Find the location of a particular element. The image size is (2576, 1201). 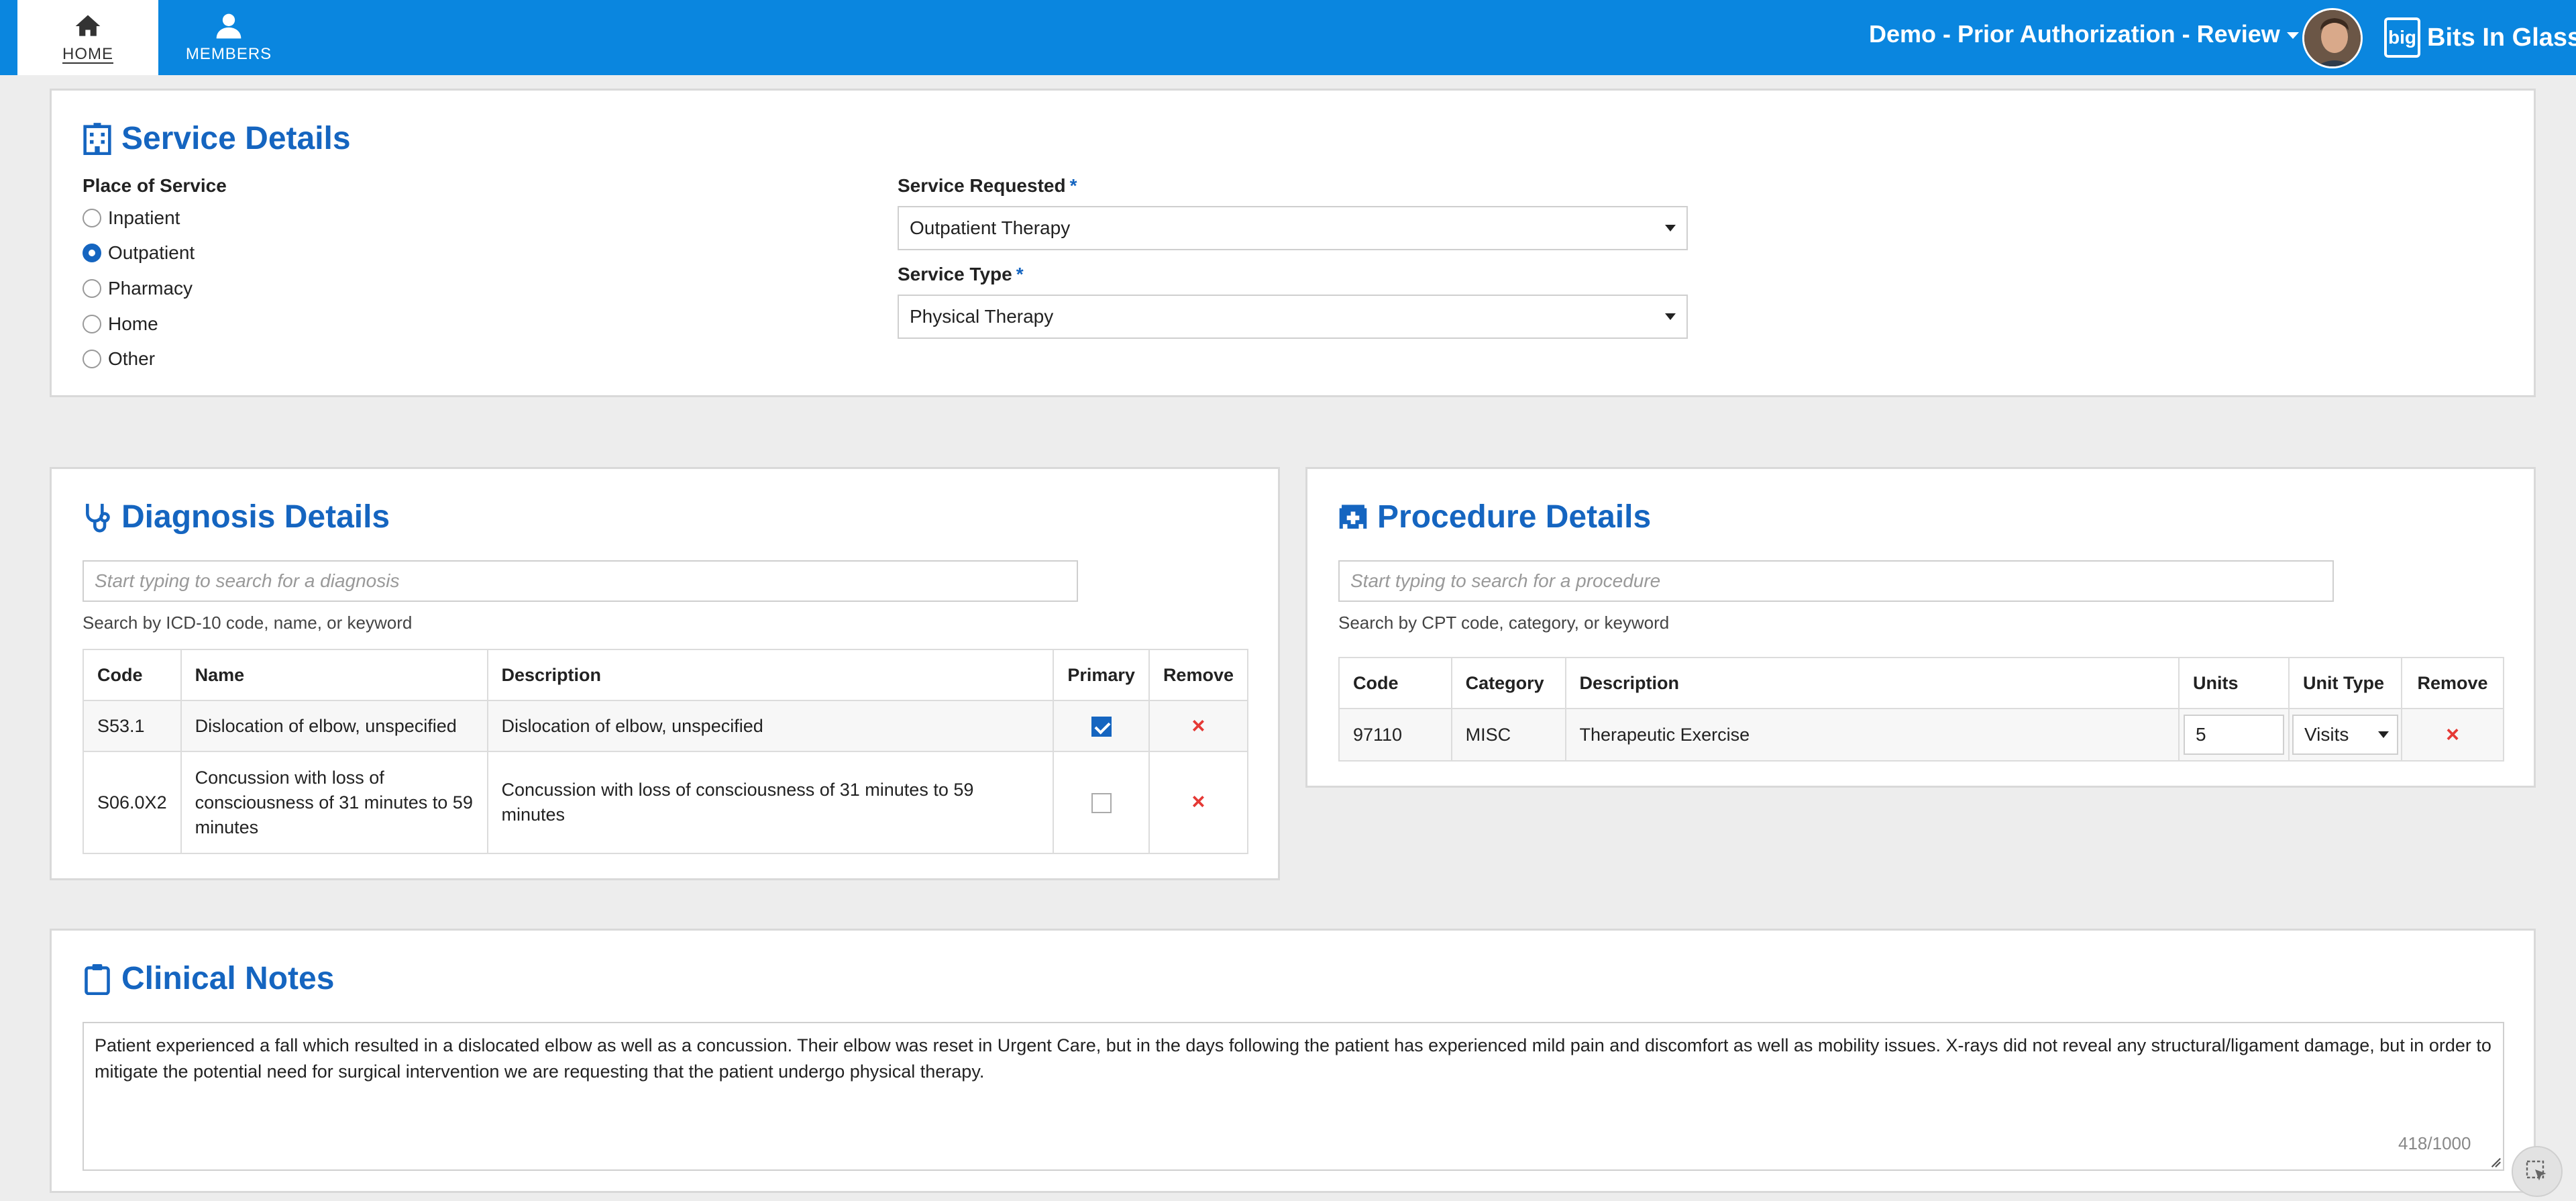

resize-handle-icon is located at coordinates (2495, 1162).